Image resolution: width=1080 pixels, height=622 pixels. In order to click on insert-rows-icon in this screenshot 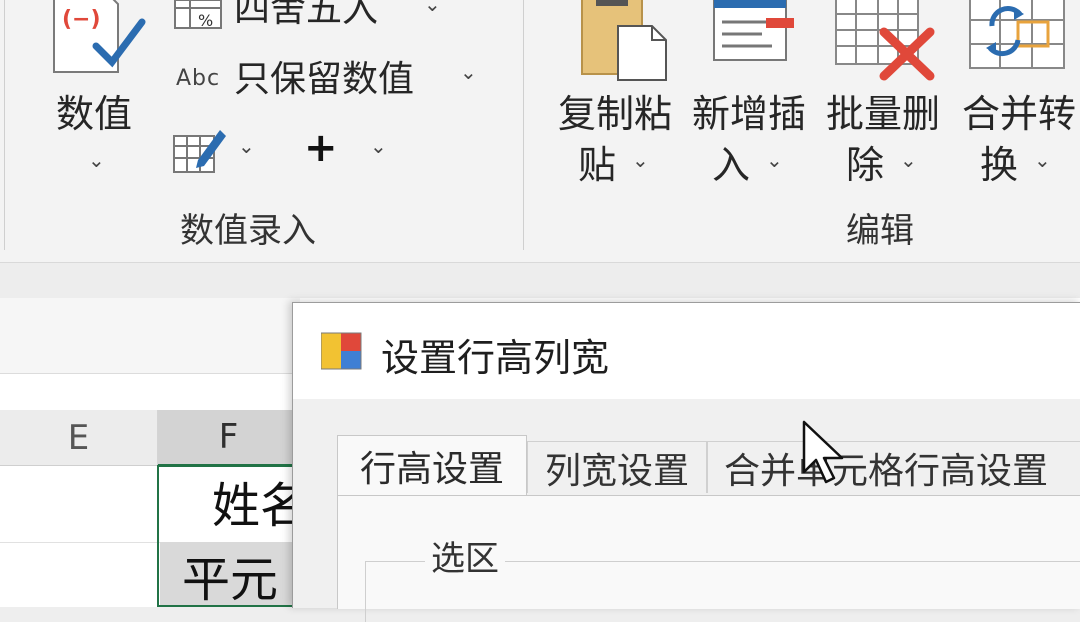, I will do `click(753, 30)`.